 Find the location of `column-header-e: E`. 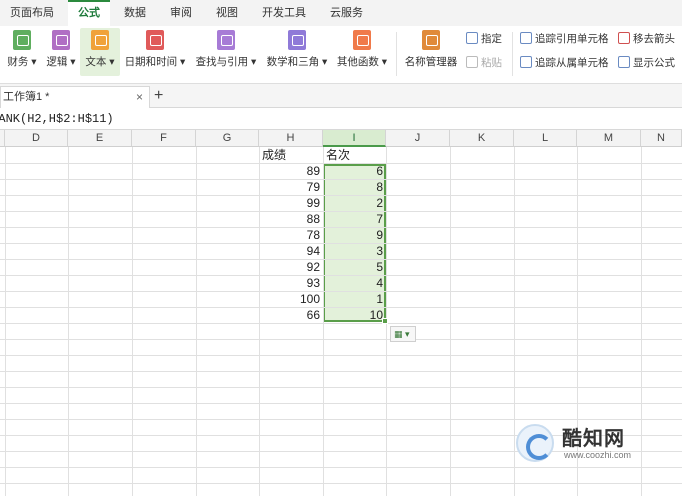

column-header-e: E is located at coordinates (100, 138).